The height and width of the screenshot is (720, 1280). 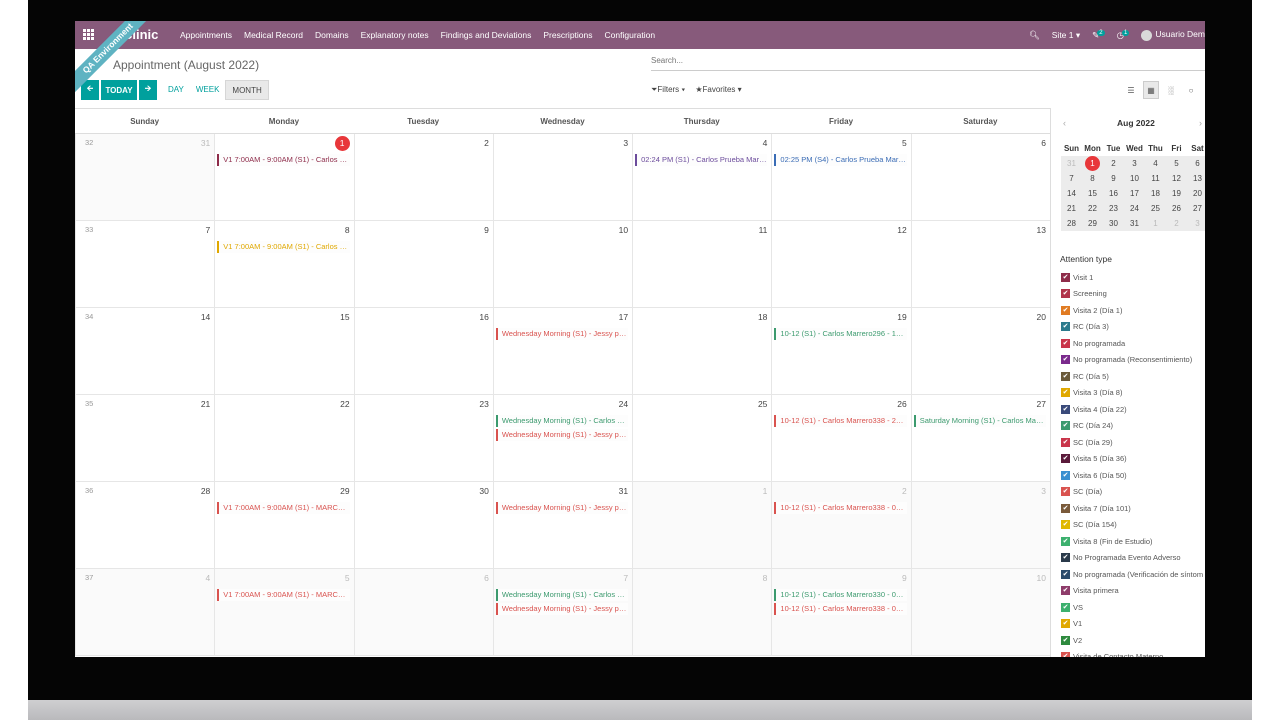 What do you see at coordinates (1132, 607) in the screenshot?
I see `attention-type-item: ✔ VS` at bounding box center [1132, 607].